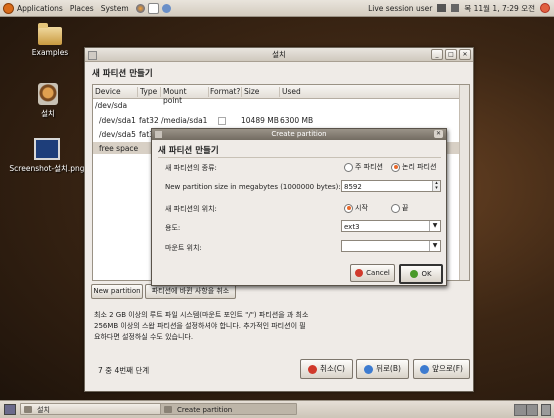  Describe the element at coordinates (153, 8) in the screenshot. I see `mail-launcher-icon` at that location.